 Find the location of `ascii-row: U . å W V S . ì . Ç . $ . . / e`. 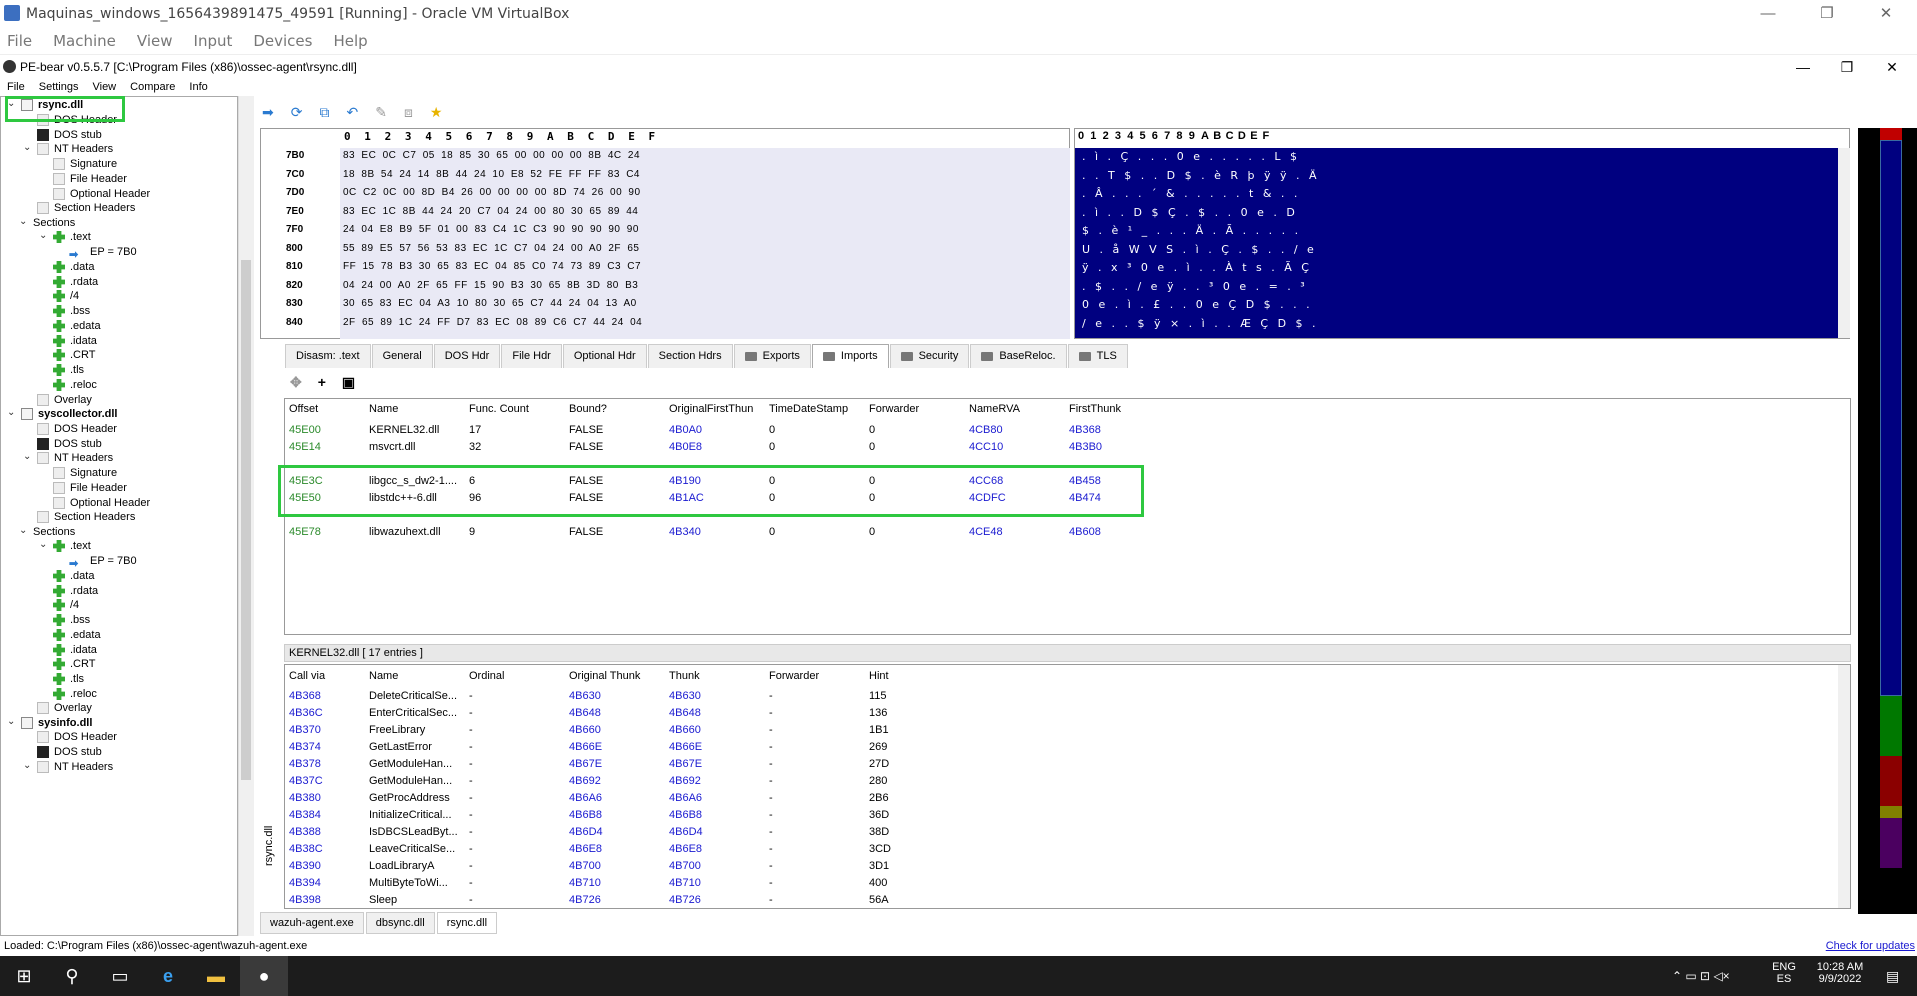

ascii-row: U . å W V S . ì . Ç . $ . . / e is located at coordinates (1199, 249).